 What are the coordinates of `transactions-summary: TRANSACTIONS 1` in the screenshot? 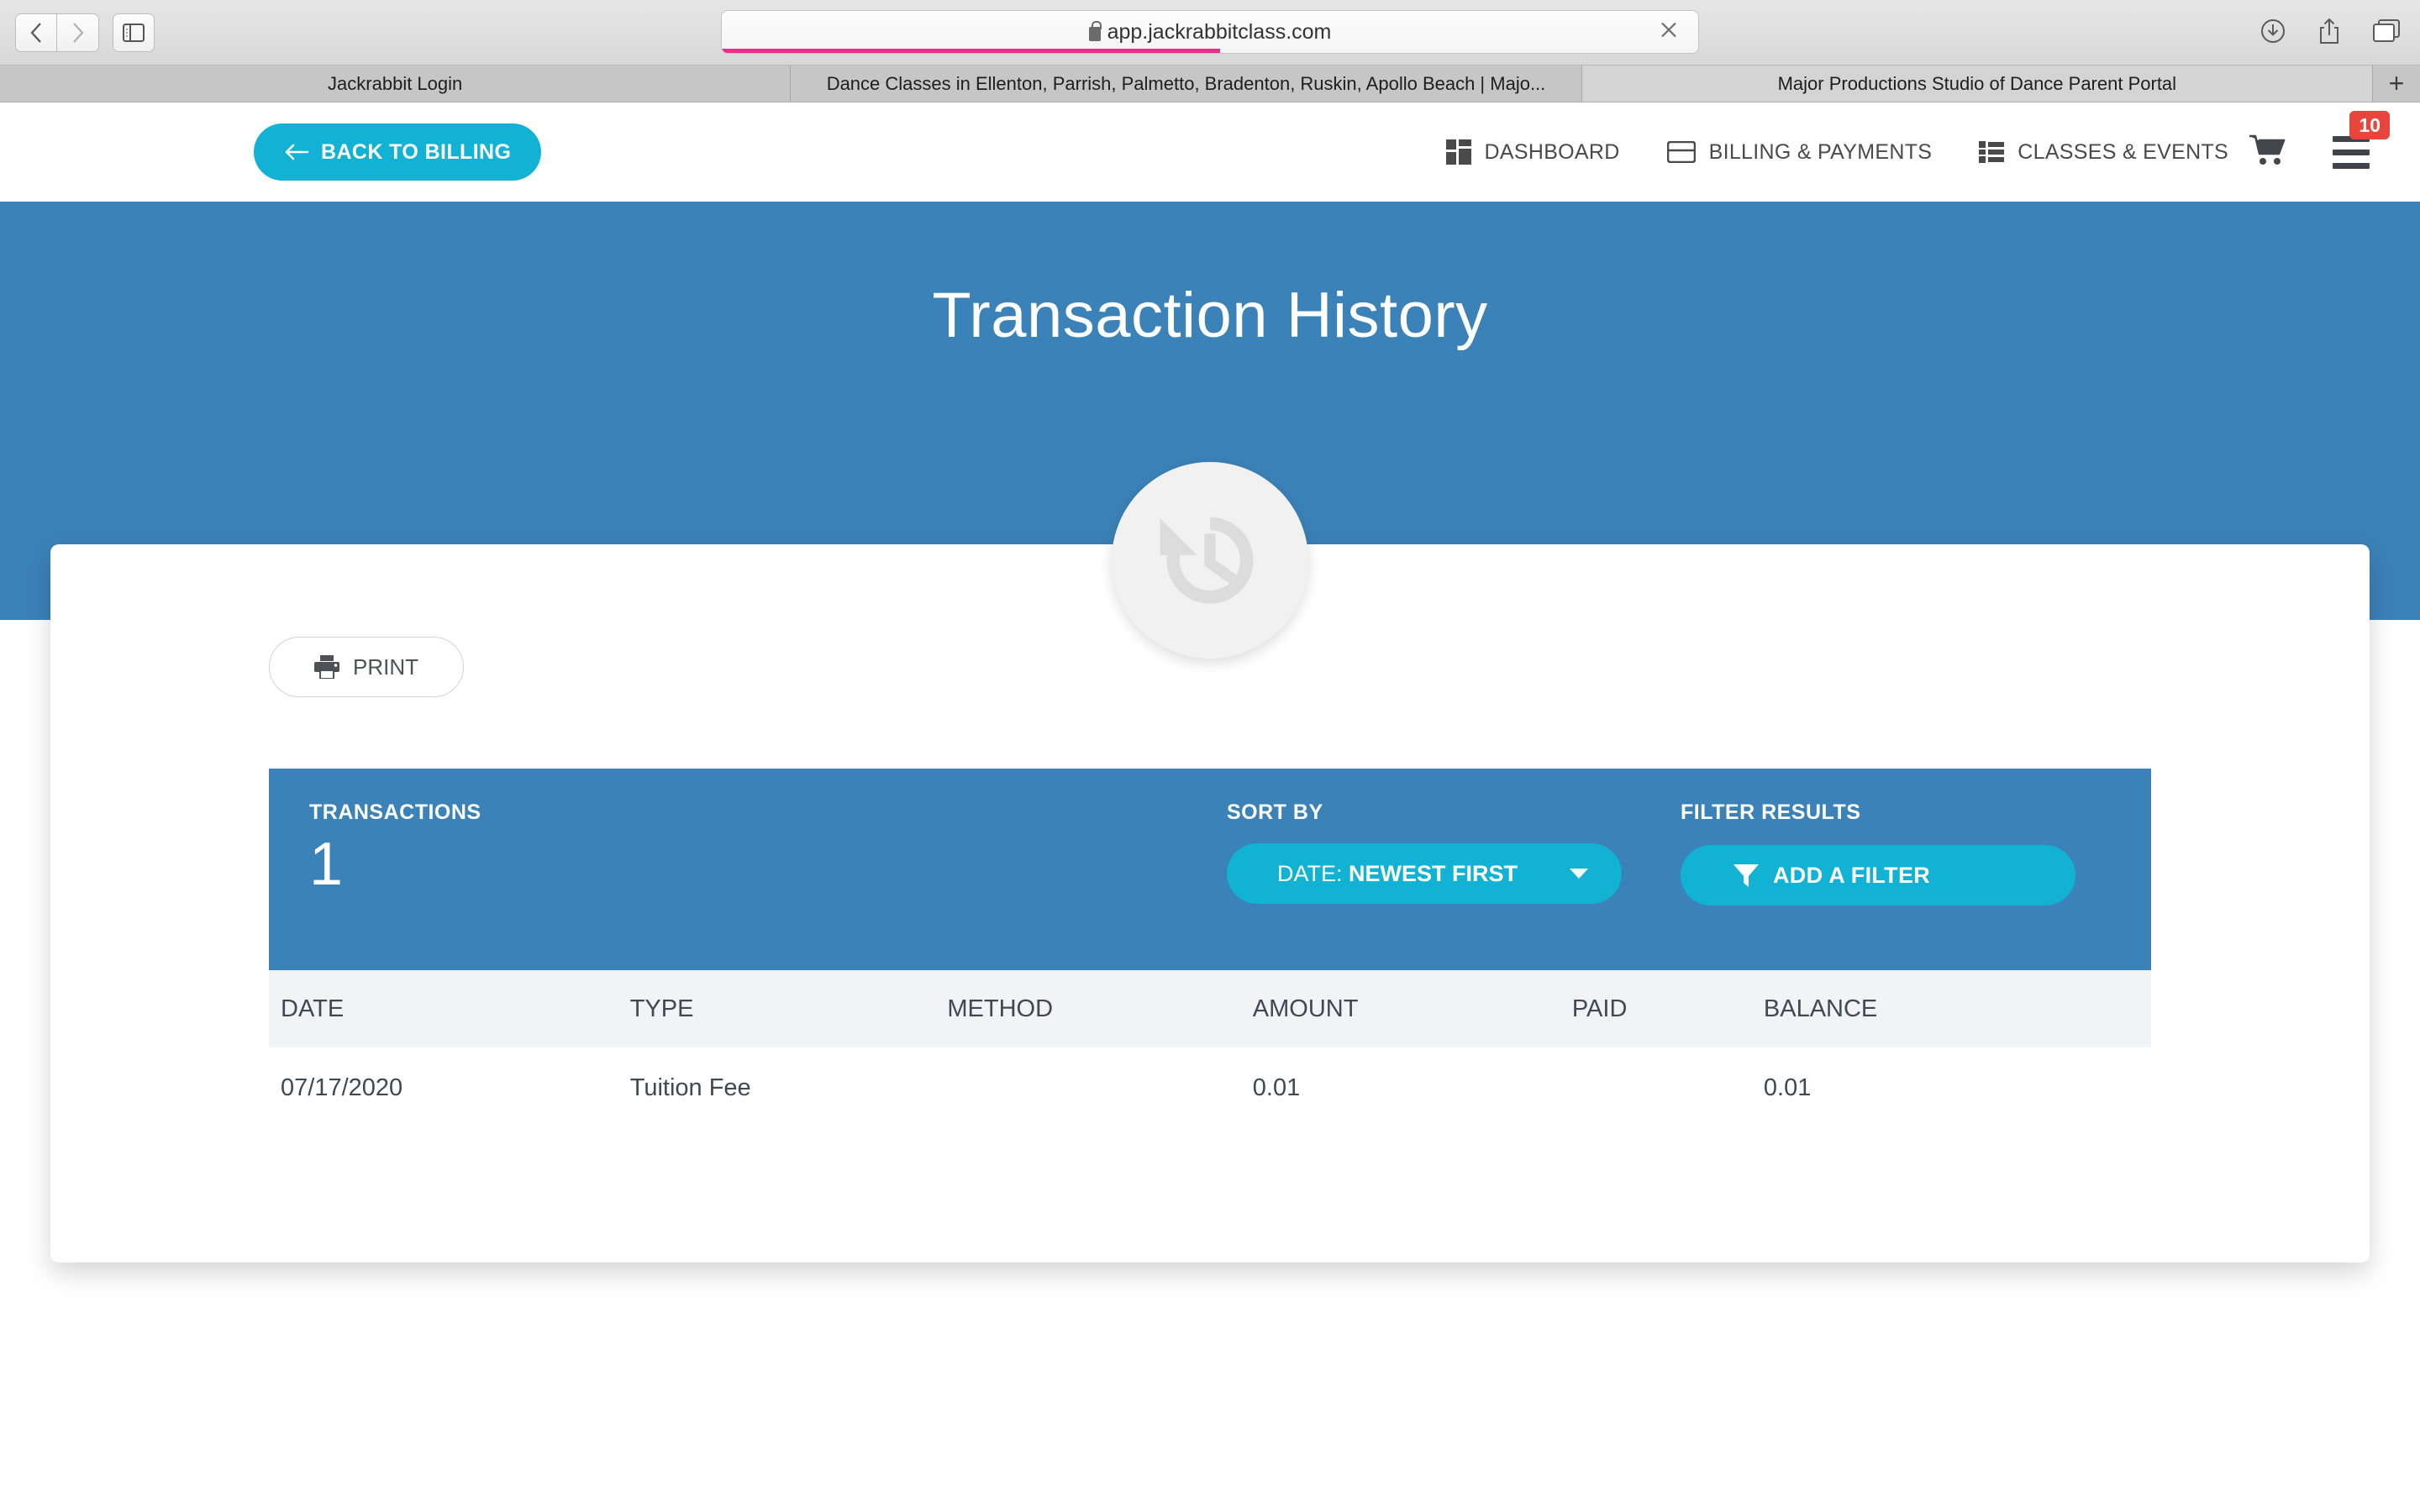 It's located at (395, 833).